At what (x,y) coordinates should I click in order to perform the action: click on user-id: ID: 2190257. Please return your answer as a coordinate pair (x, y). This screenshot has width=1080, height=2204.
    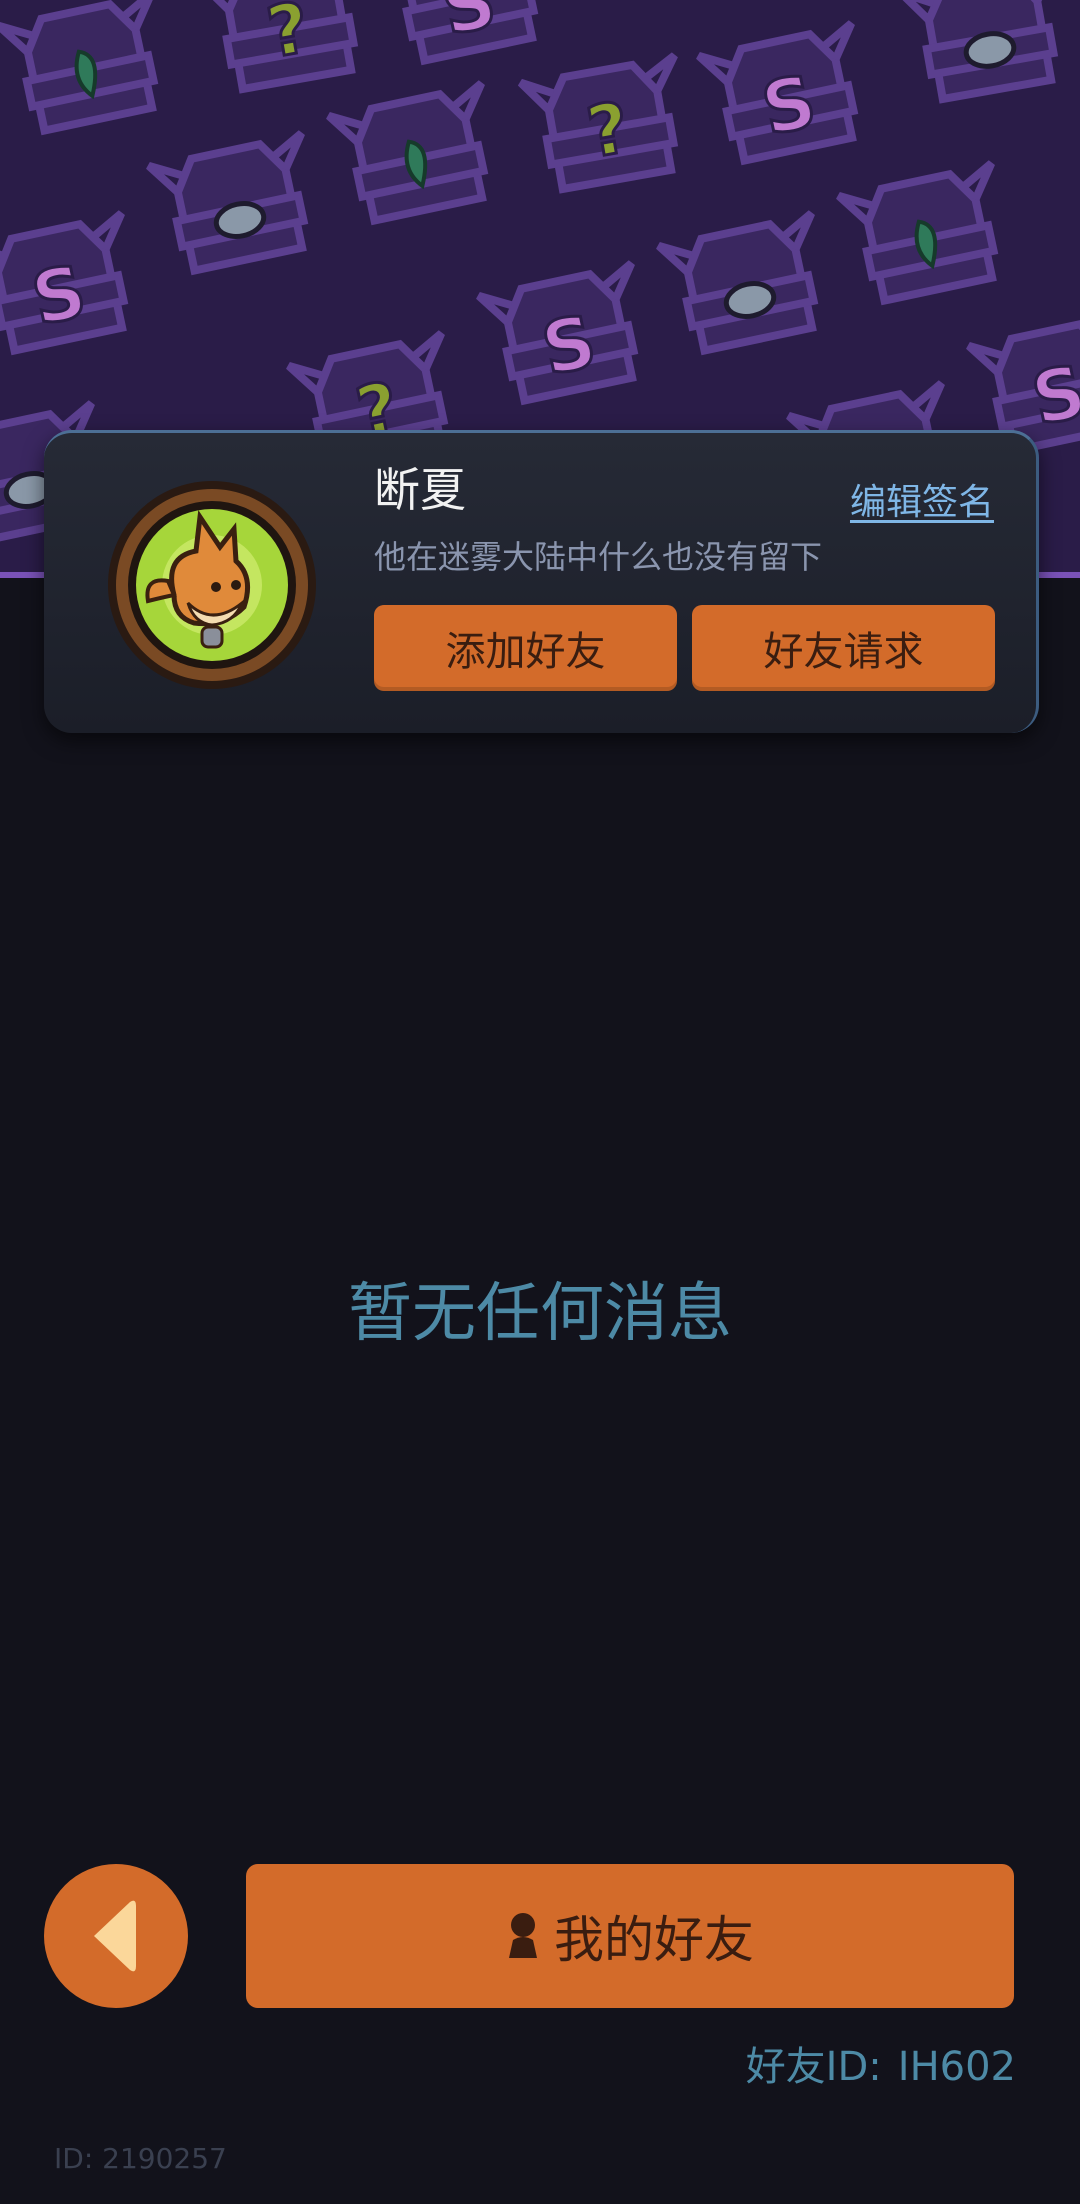
    Looking at the image, I should click on (140, 2158).